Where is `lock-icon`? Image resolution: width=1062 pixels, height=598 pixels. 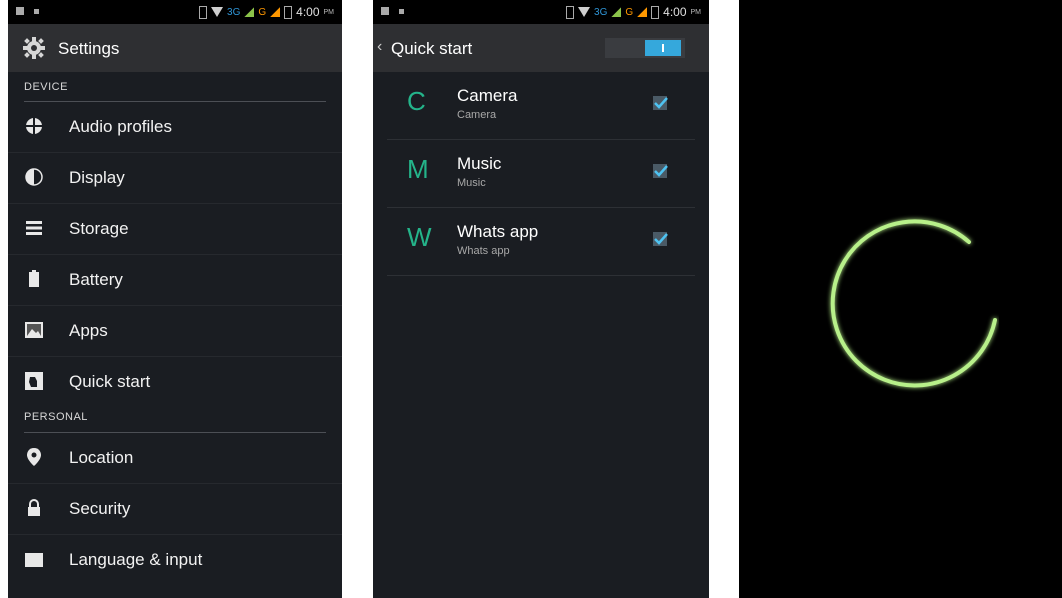 lock-icon is located at coordinates (34, 507).